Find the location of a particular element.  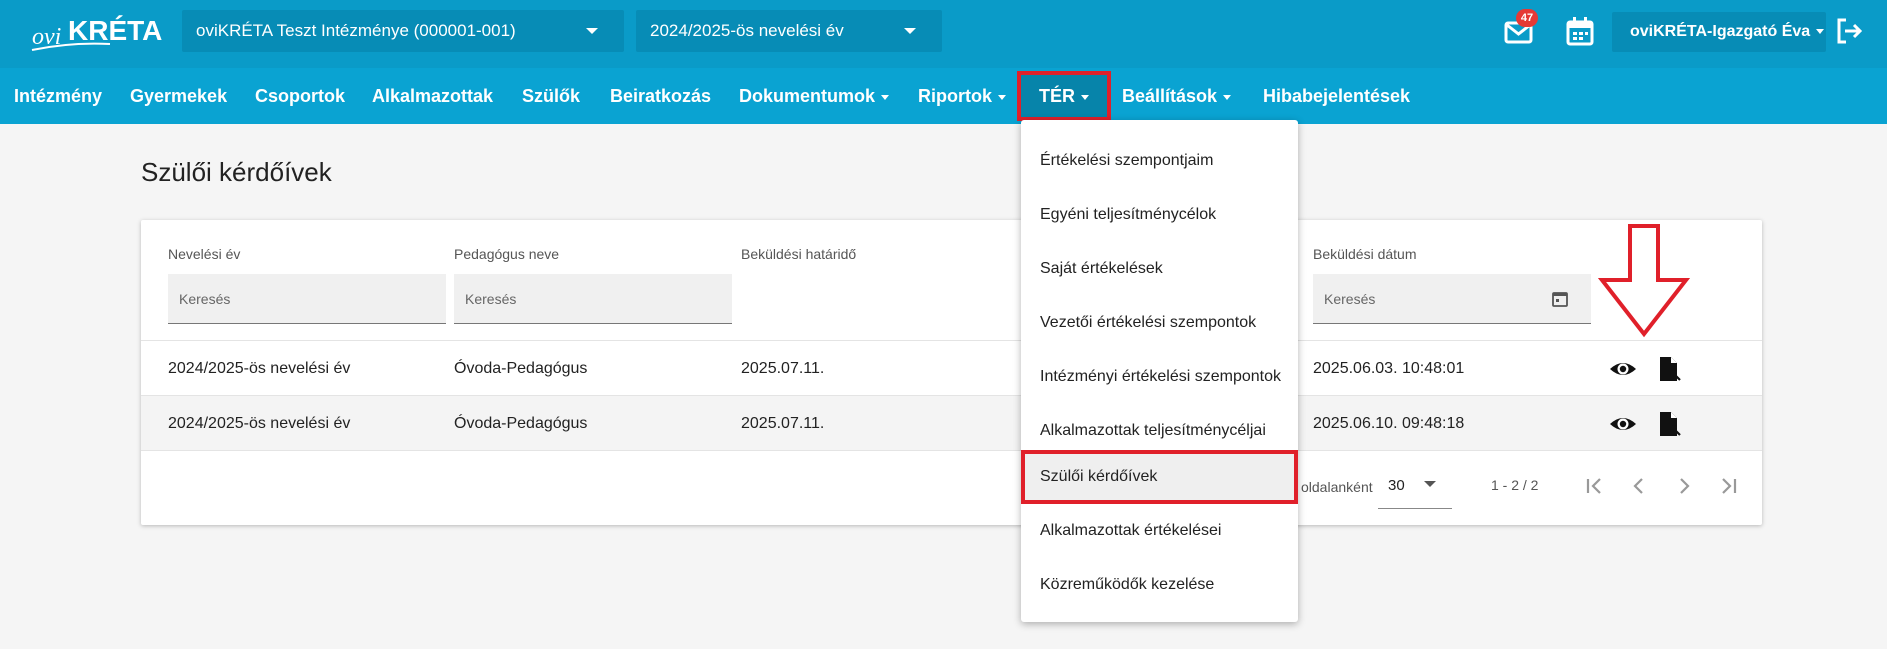

cell-sent-date: 2025.06.10. 09:48:18 is located at coordinates (1389, 423).